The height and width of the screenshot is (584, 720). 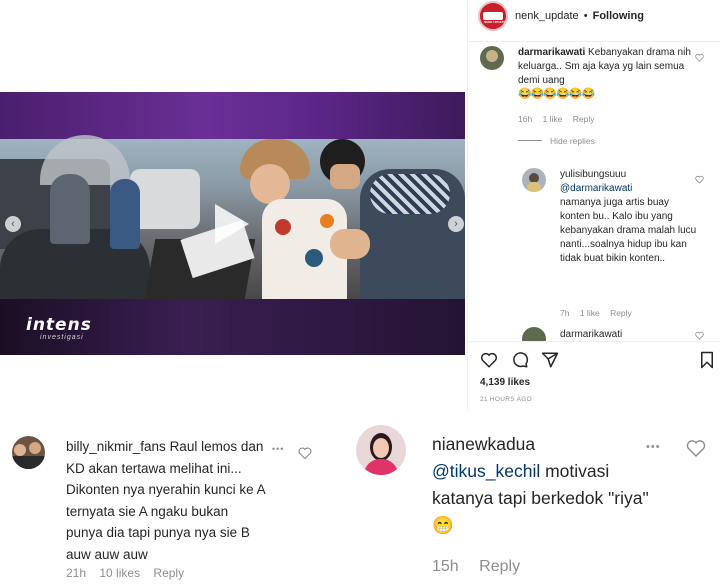 What do you see at coordinates (630, 175) in the screenshot?
I see `reply-username: yulisibungsuuu` at bounding box center [630, 175].